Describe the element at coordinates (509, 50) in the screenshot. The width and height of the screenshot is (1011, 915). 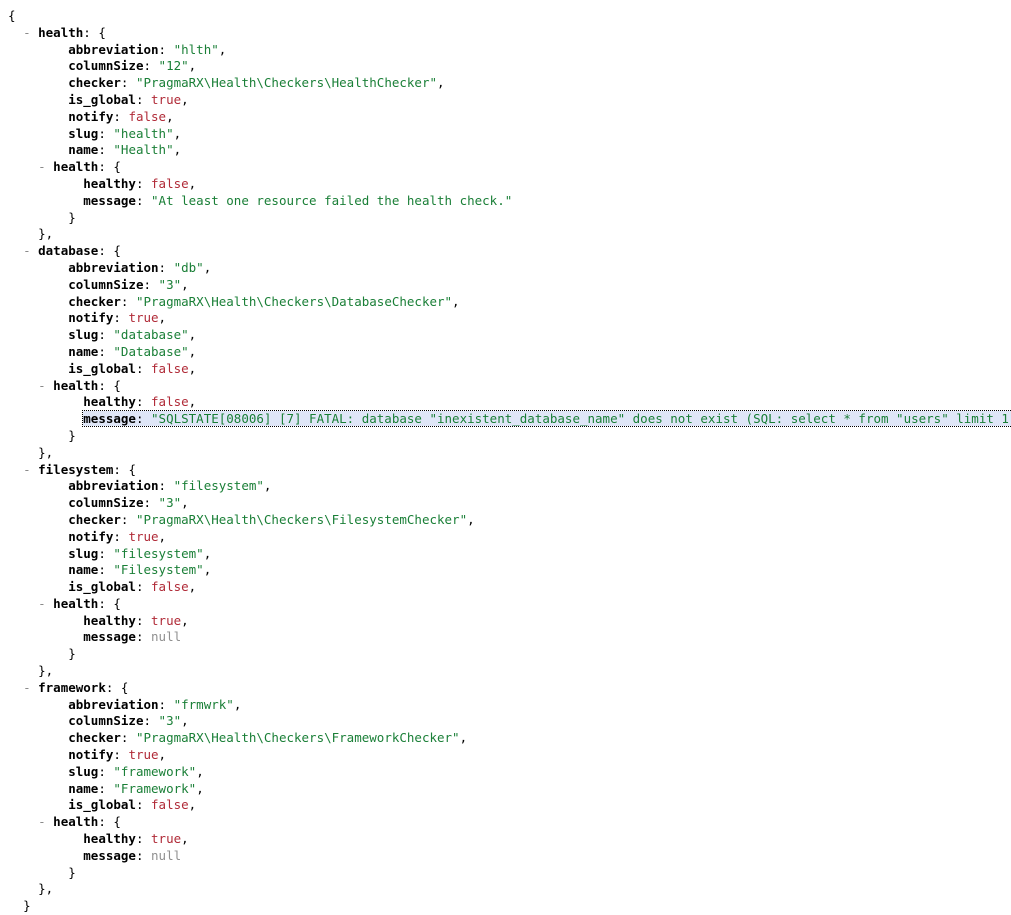
I see `field-row: abbreviation: "hlth",` at that location.